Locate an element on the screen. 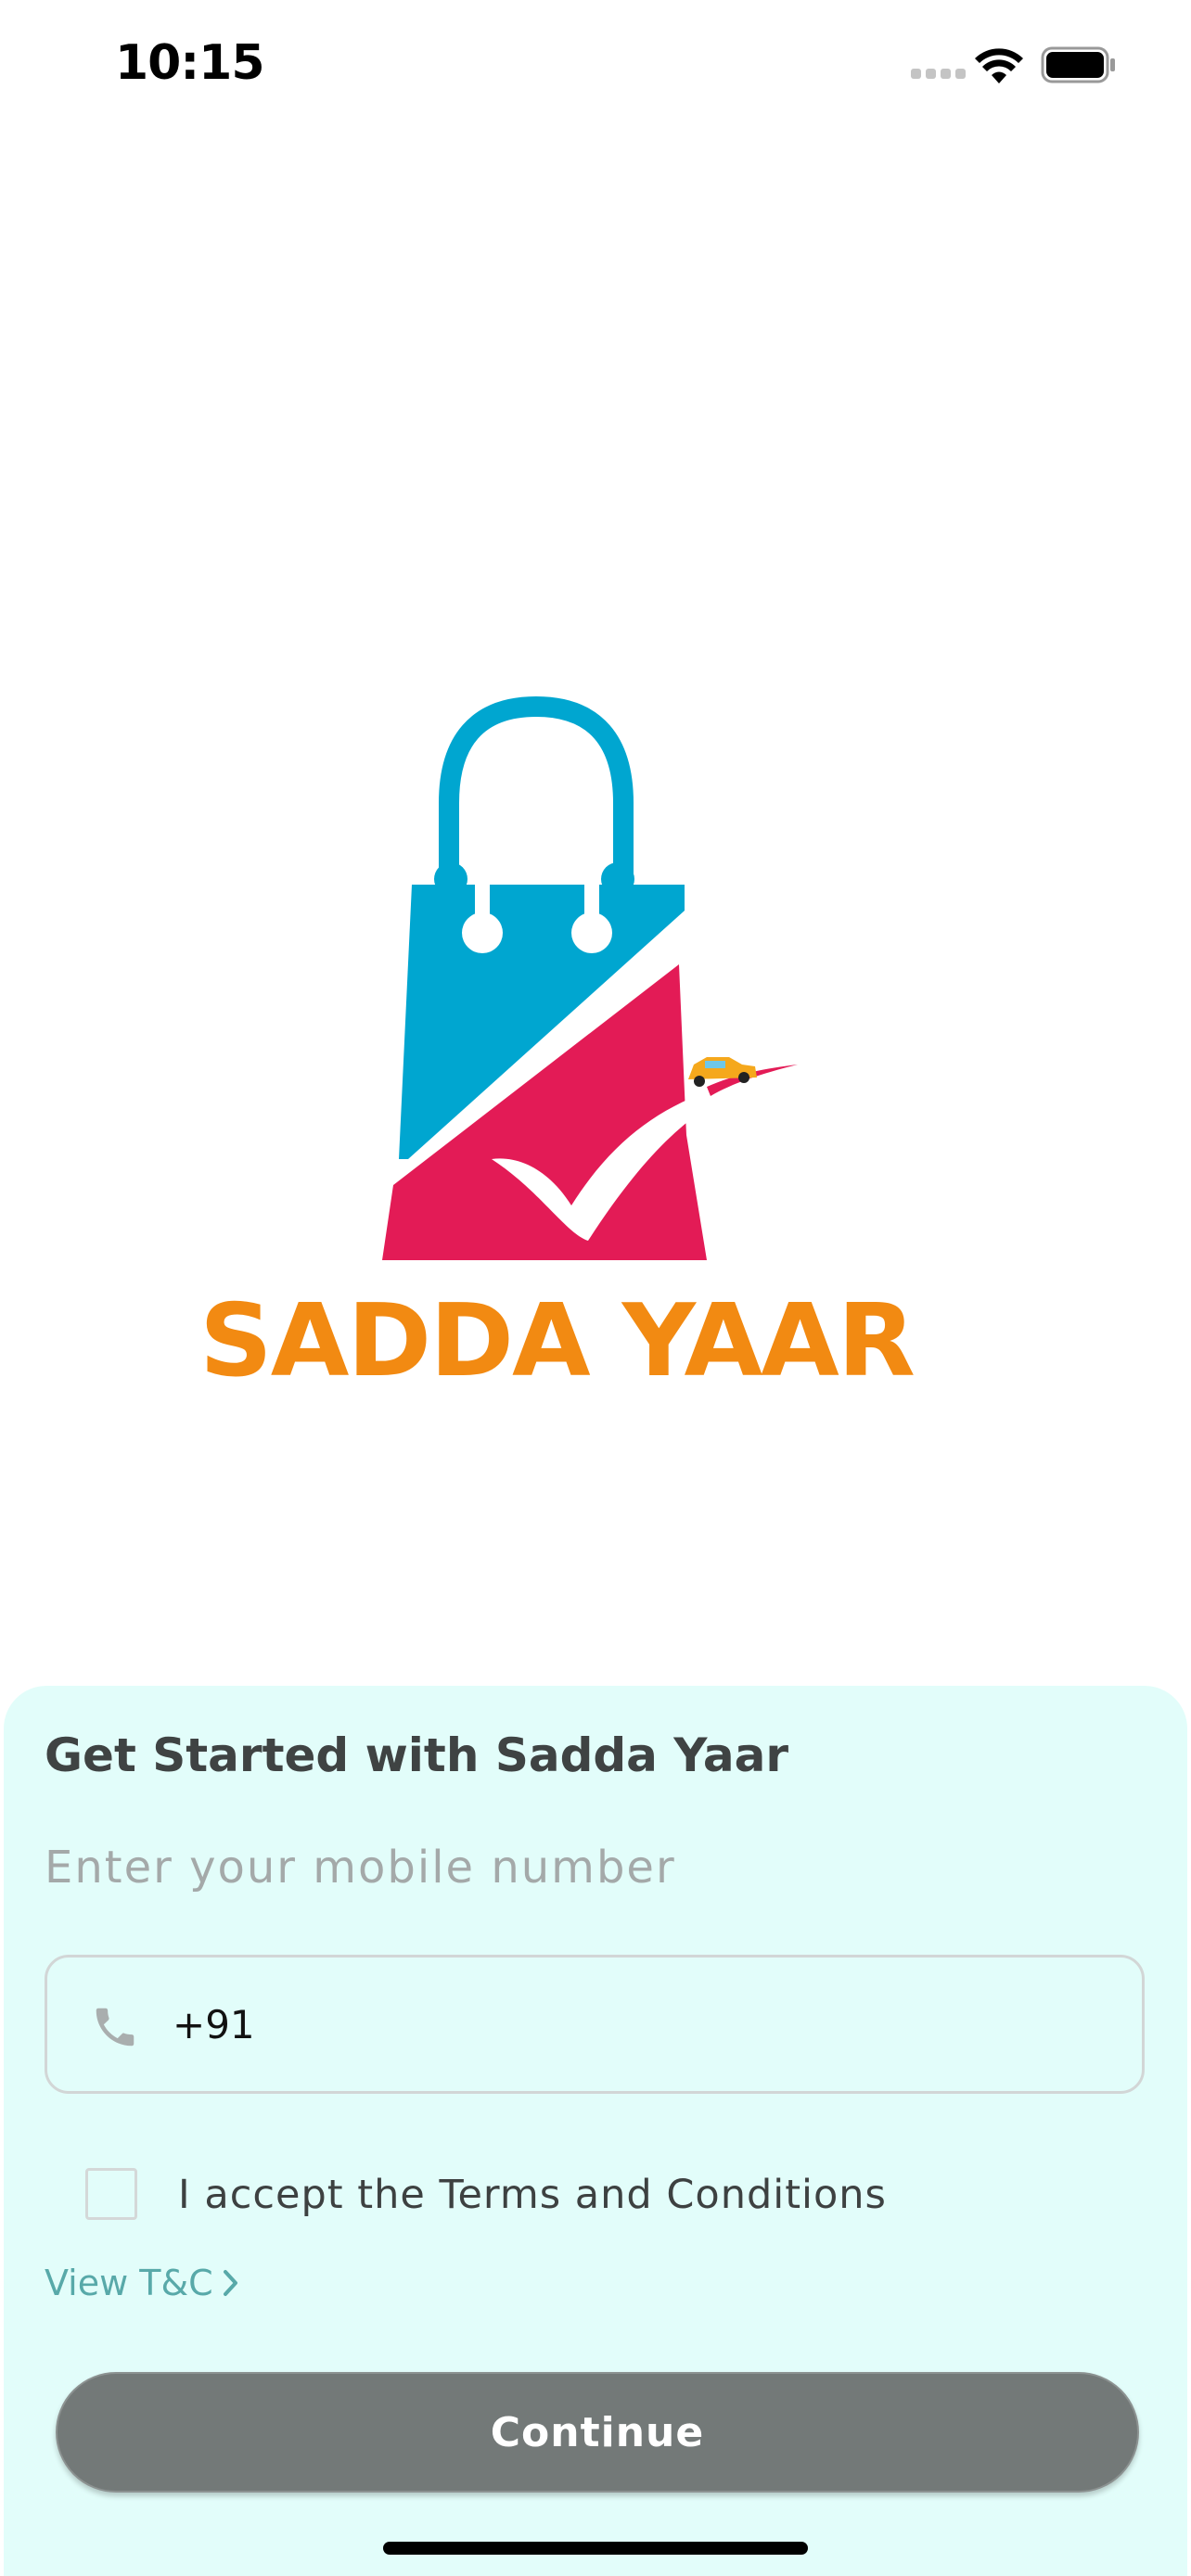 Image resolution: width=1191 pixels, height=2576 pixels. phone-number-field: +91 is located at coordinates (595, 2024).